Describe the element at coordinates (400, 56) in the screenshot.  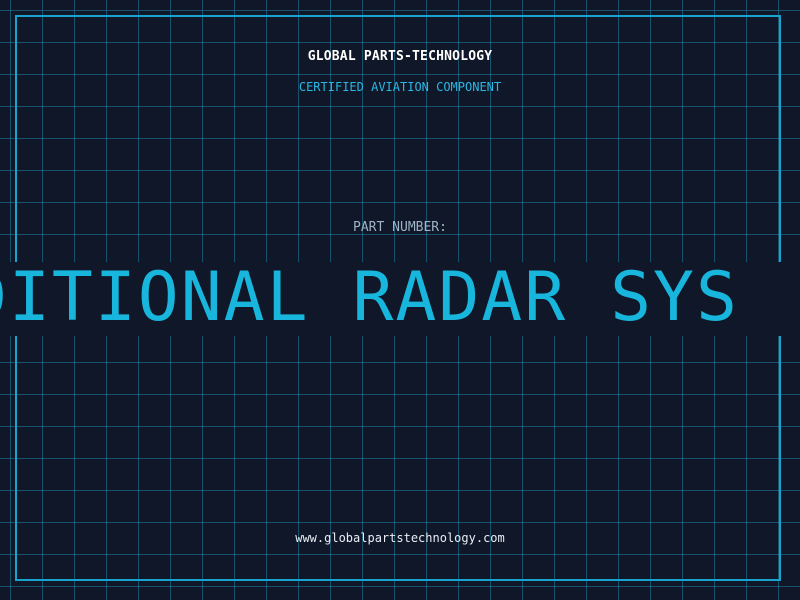
I see `company-name: GLOBAL PARTS-TECHNOLOGY` at that location.